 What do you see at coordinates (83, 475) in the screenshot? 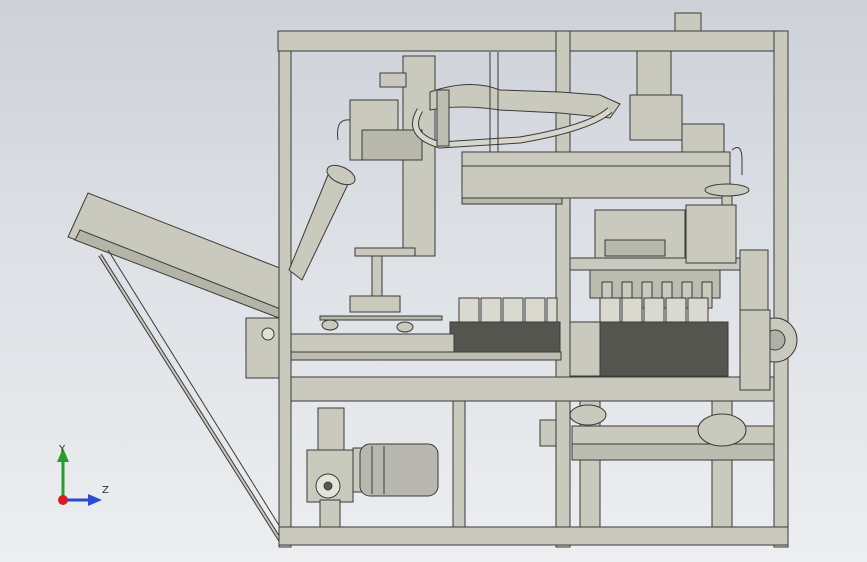
I see `orientation-triad: Y Z` at bounding box center [83, 475].